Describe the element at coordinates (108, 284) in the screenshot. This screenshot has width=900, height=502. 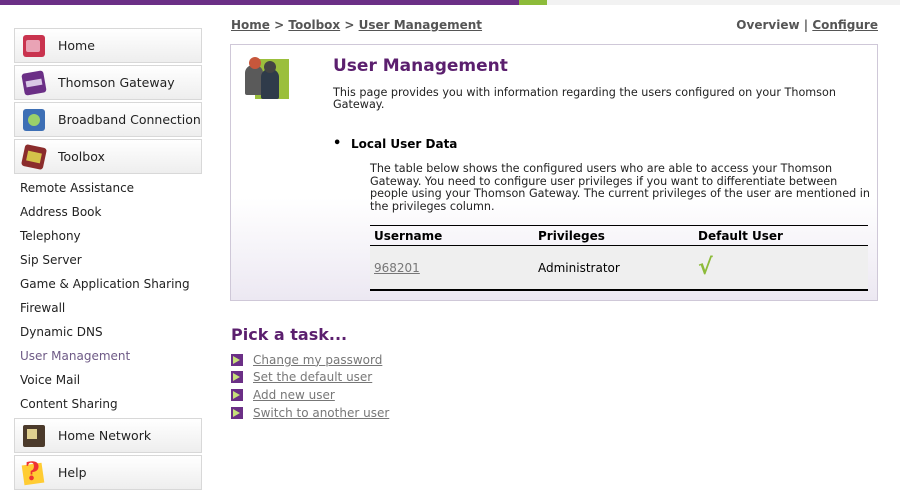
I see `submenu-item-game-application-sharing: Game & Application Sharing` at that location.